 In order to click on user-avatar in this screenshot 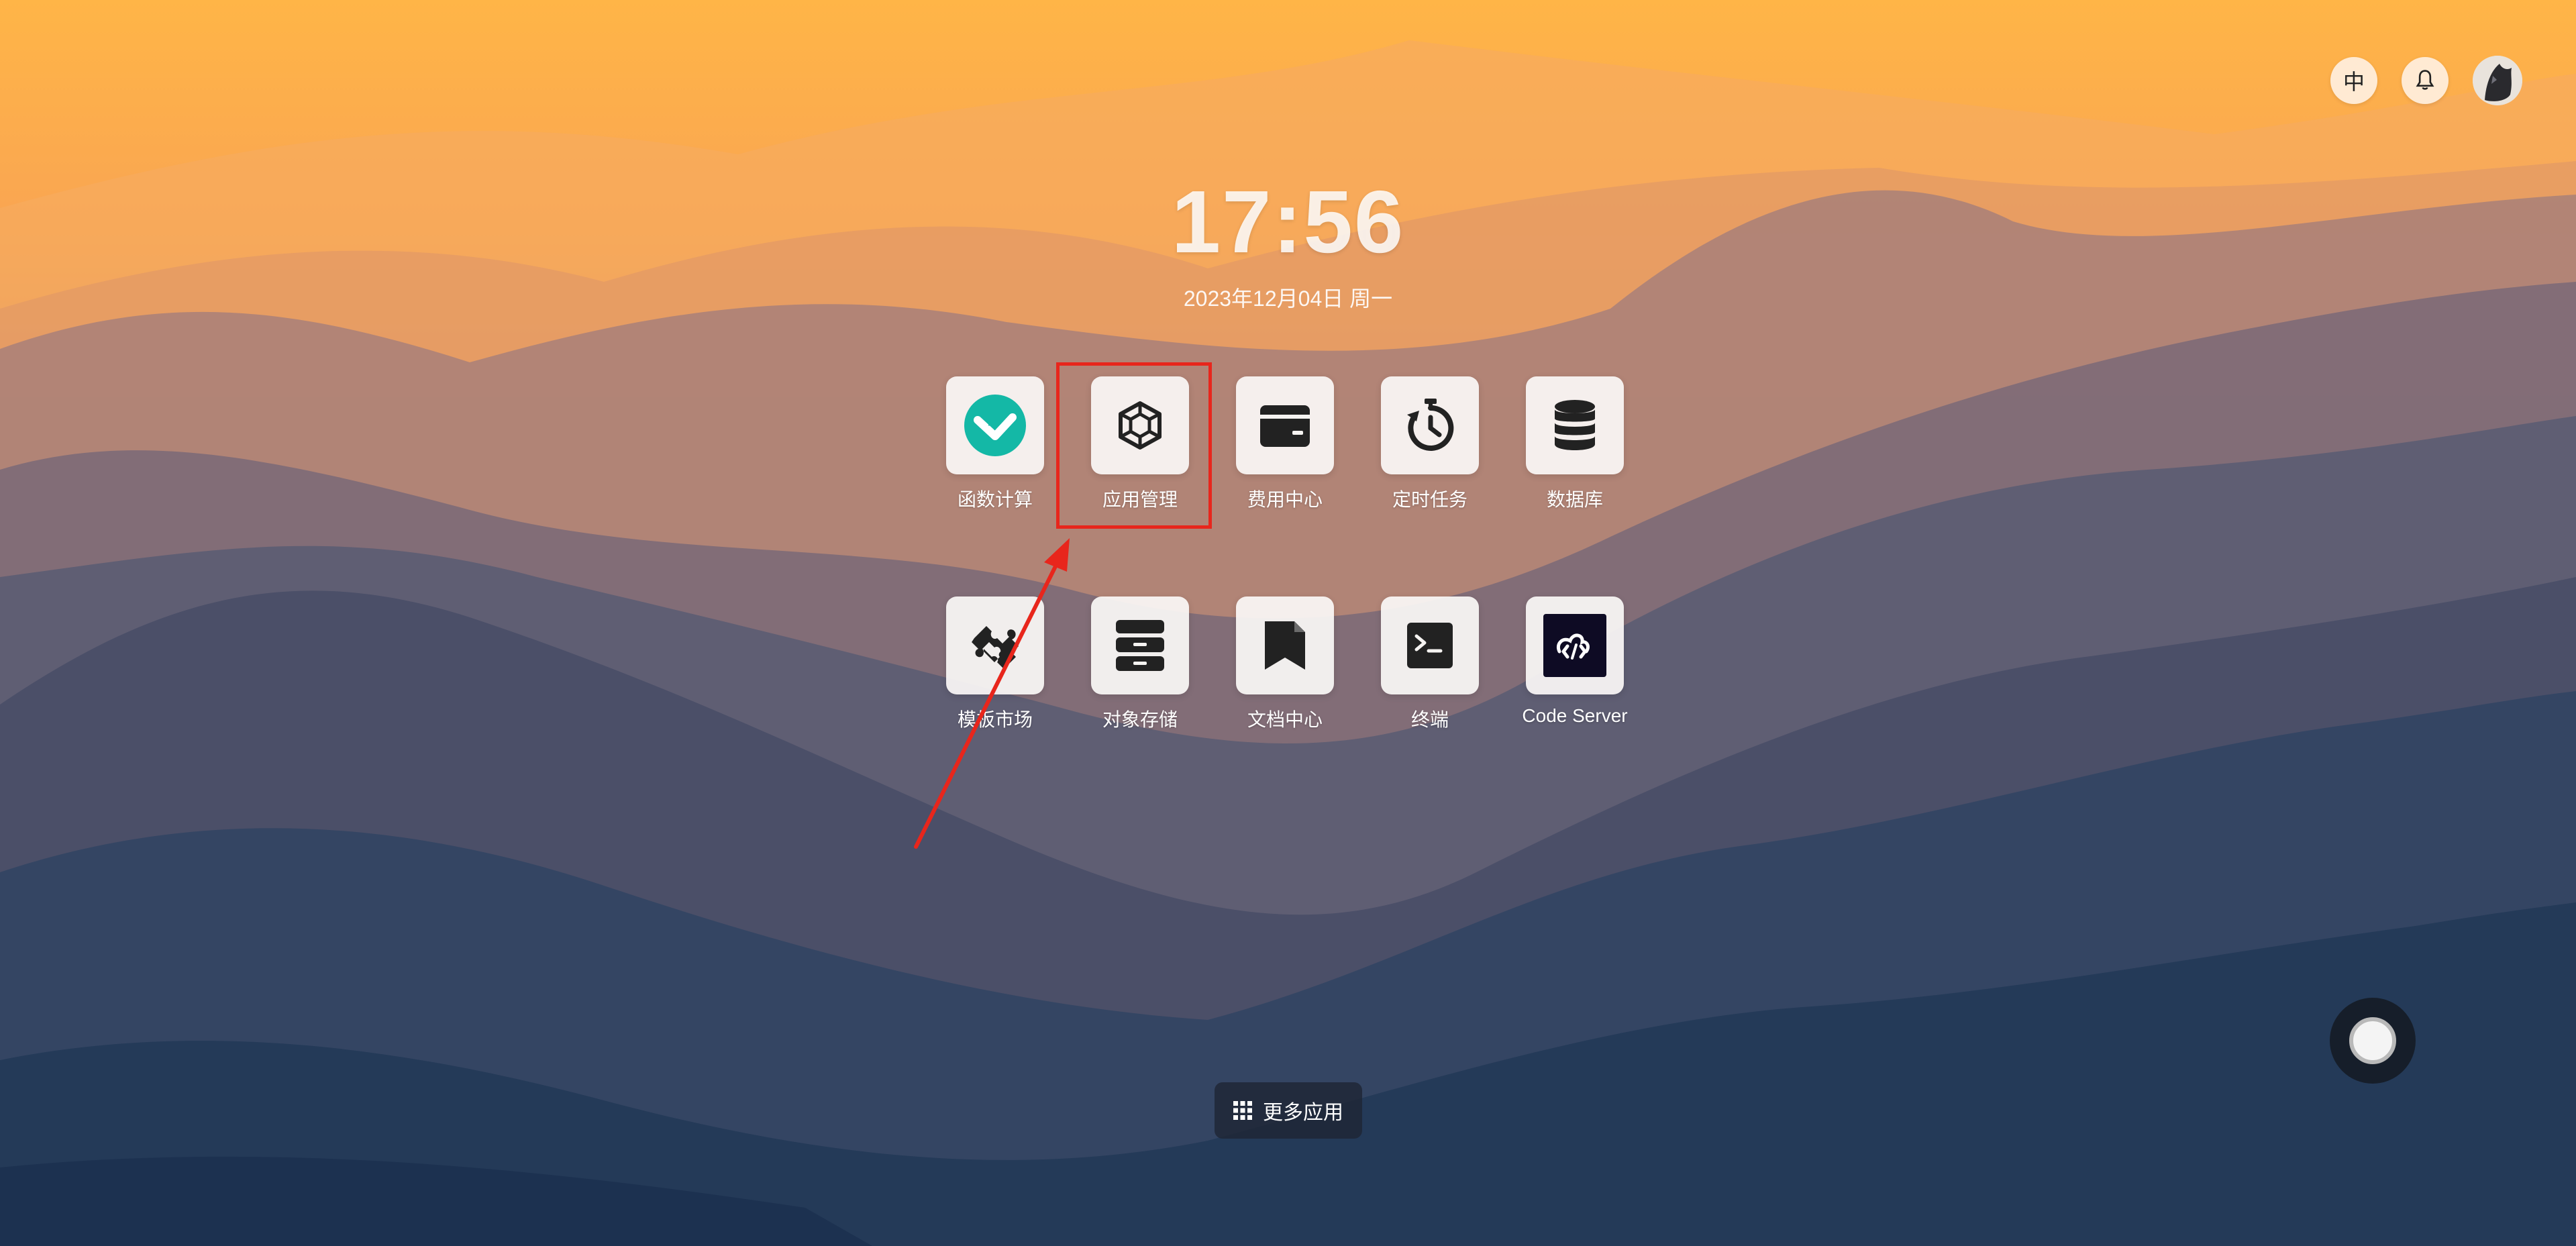, I will do `click(2497, 80)`.